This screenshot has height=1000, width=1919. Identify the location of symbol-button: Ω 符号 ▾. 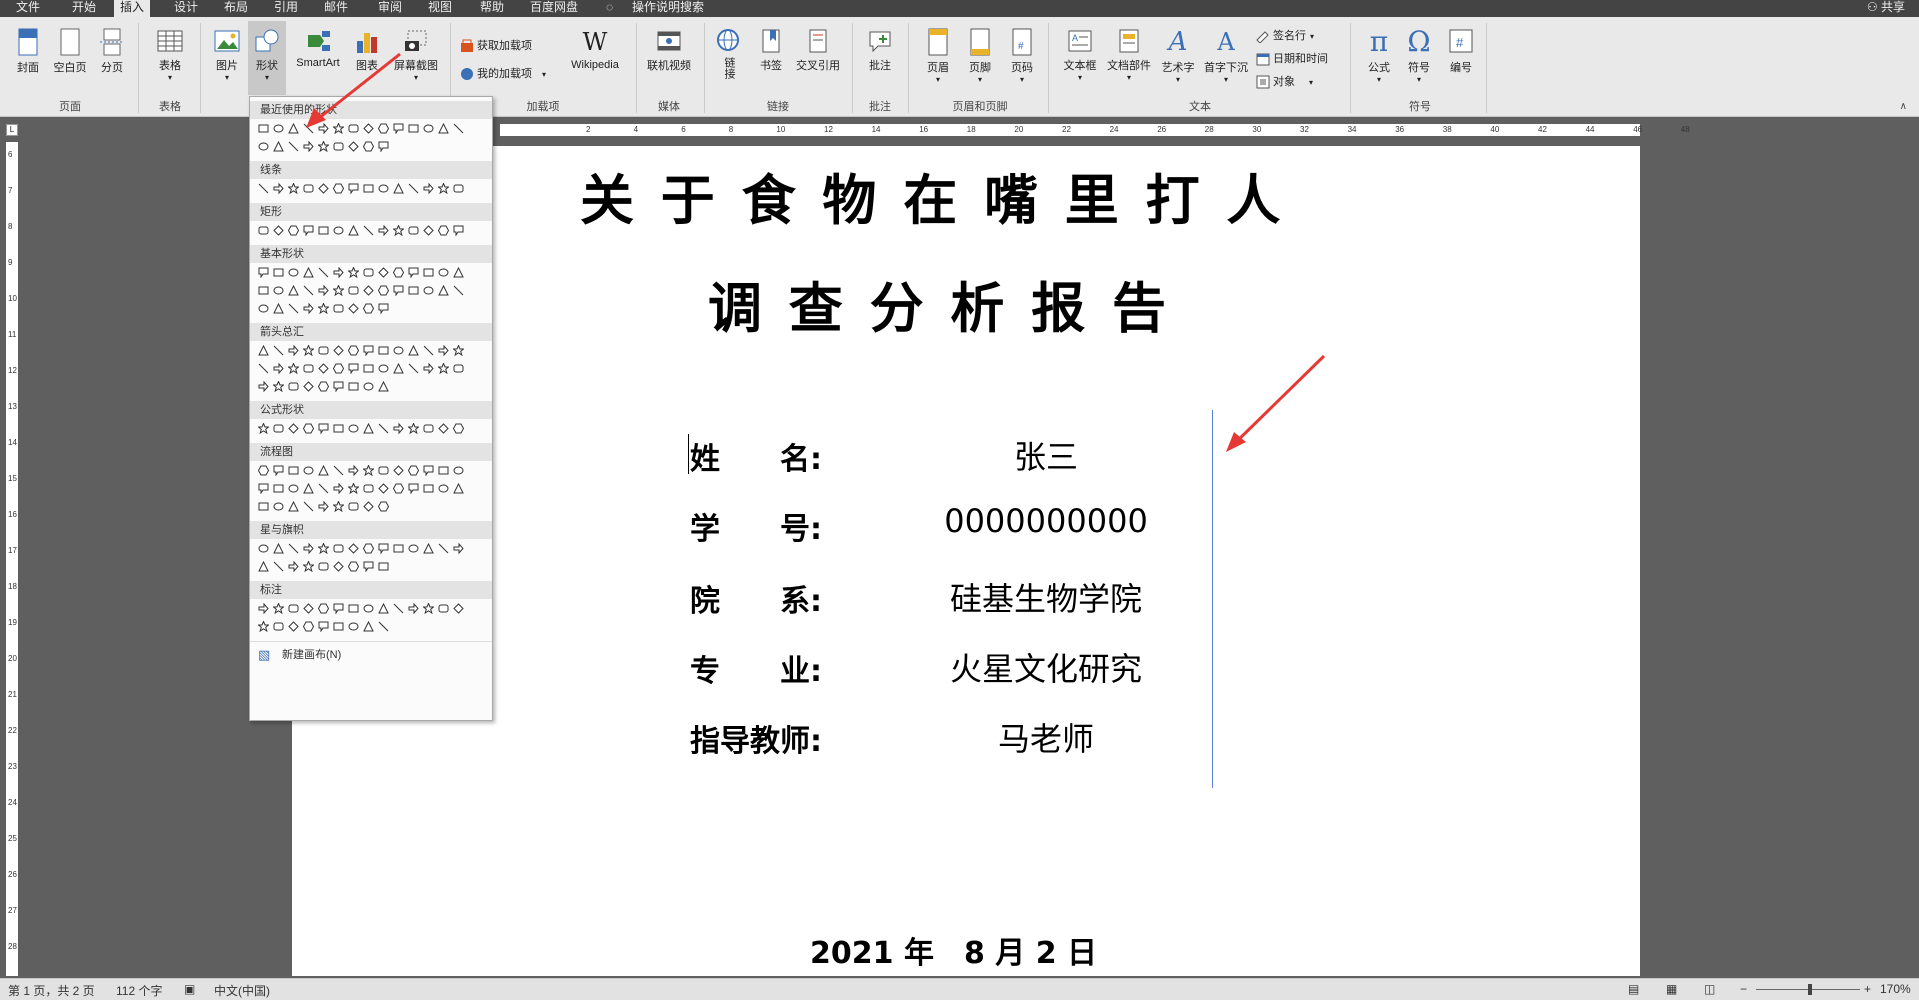
(1419, 56).